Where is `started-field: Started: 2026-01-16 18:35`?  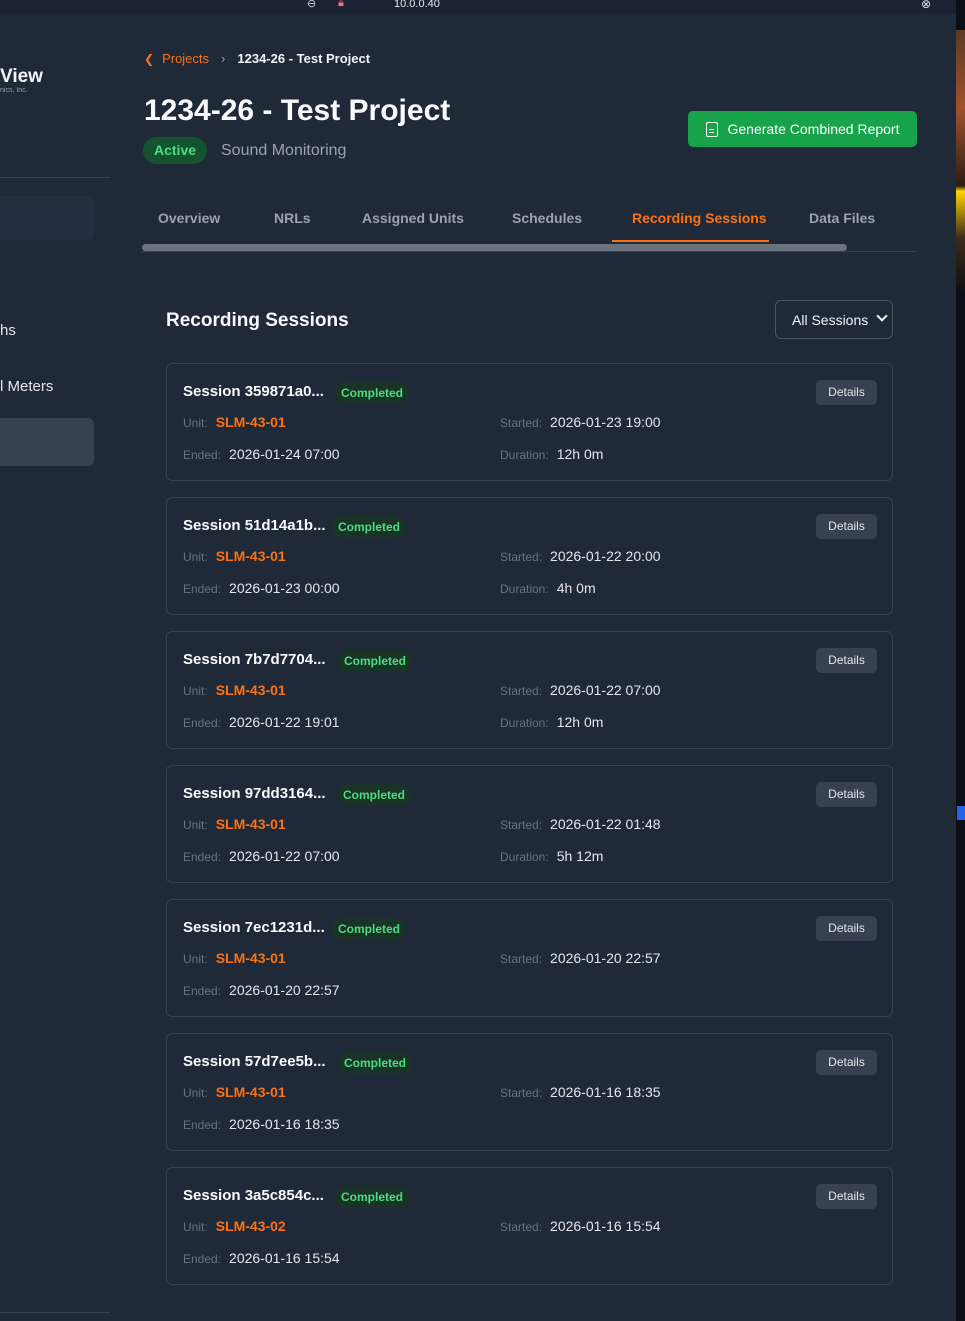
started-field: Started: 2026-01-16 18:35 is located at coordinates (580, 1092).